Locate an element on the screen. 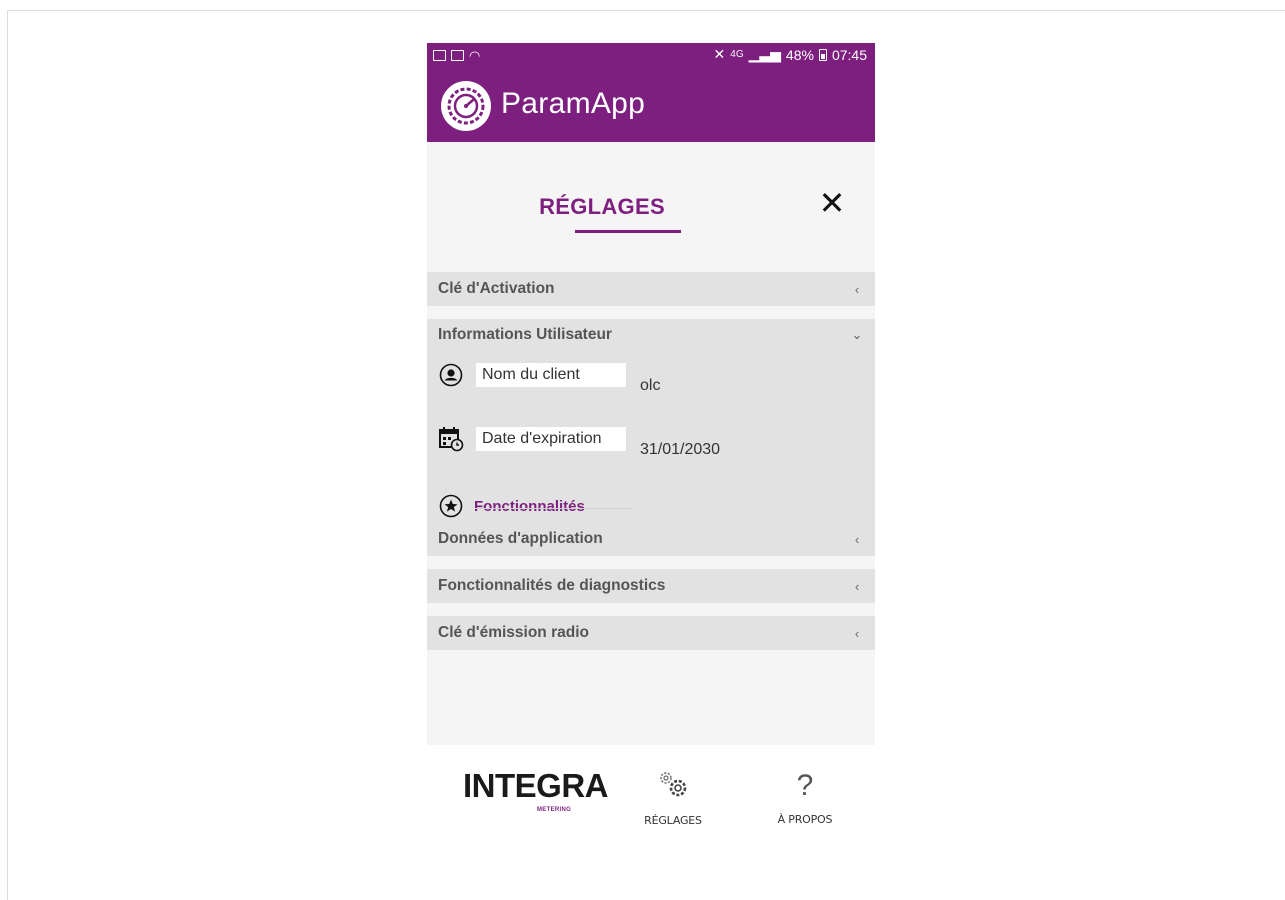 This screenshot has height=900, width=1285. status-icons-left: ◠ is located at coordinates (456, 55).